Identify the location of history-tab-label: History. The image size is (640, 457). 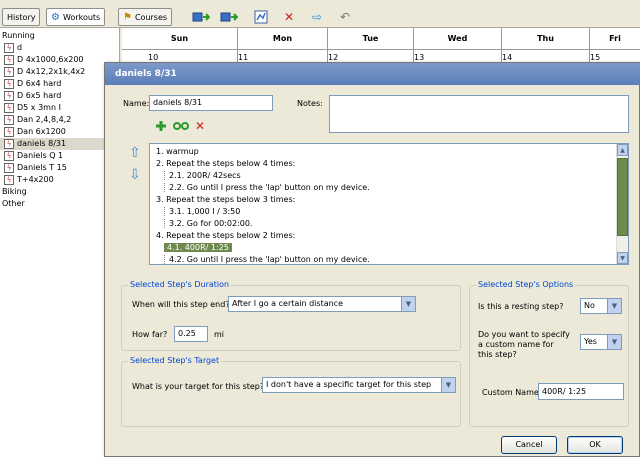
(21, 17).